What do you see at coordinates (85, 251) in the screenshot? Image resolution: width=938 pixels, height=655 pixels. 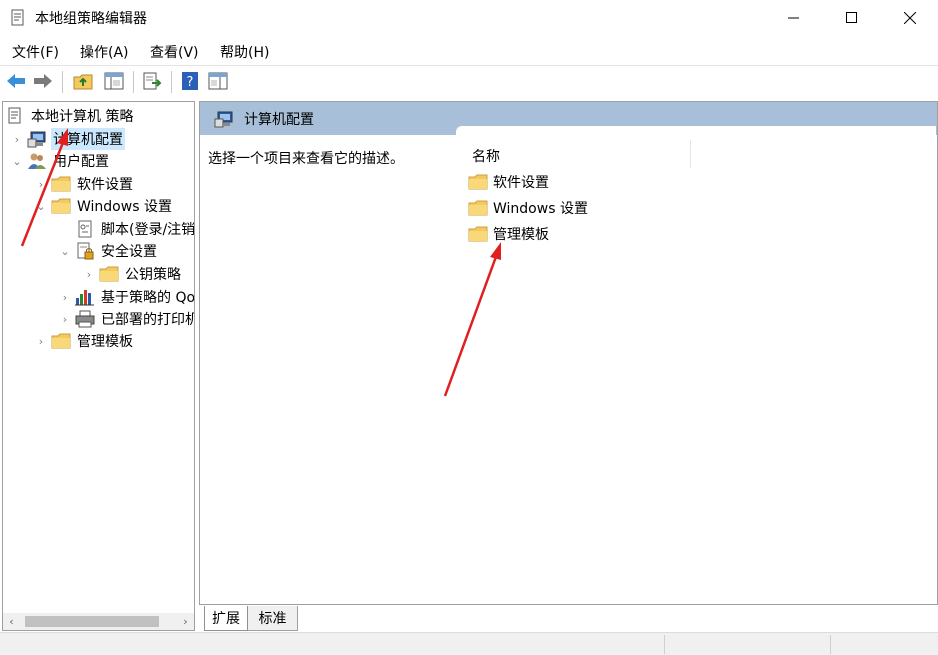 I see `security-icon` at bounding box center [85, 251].